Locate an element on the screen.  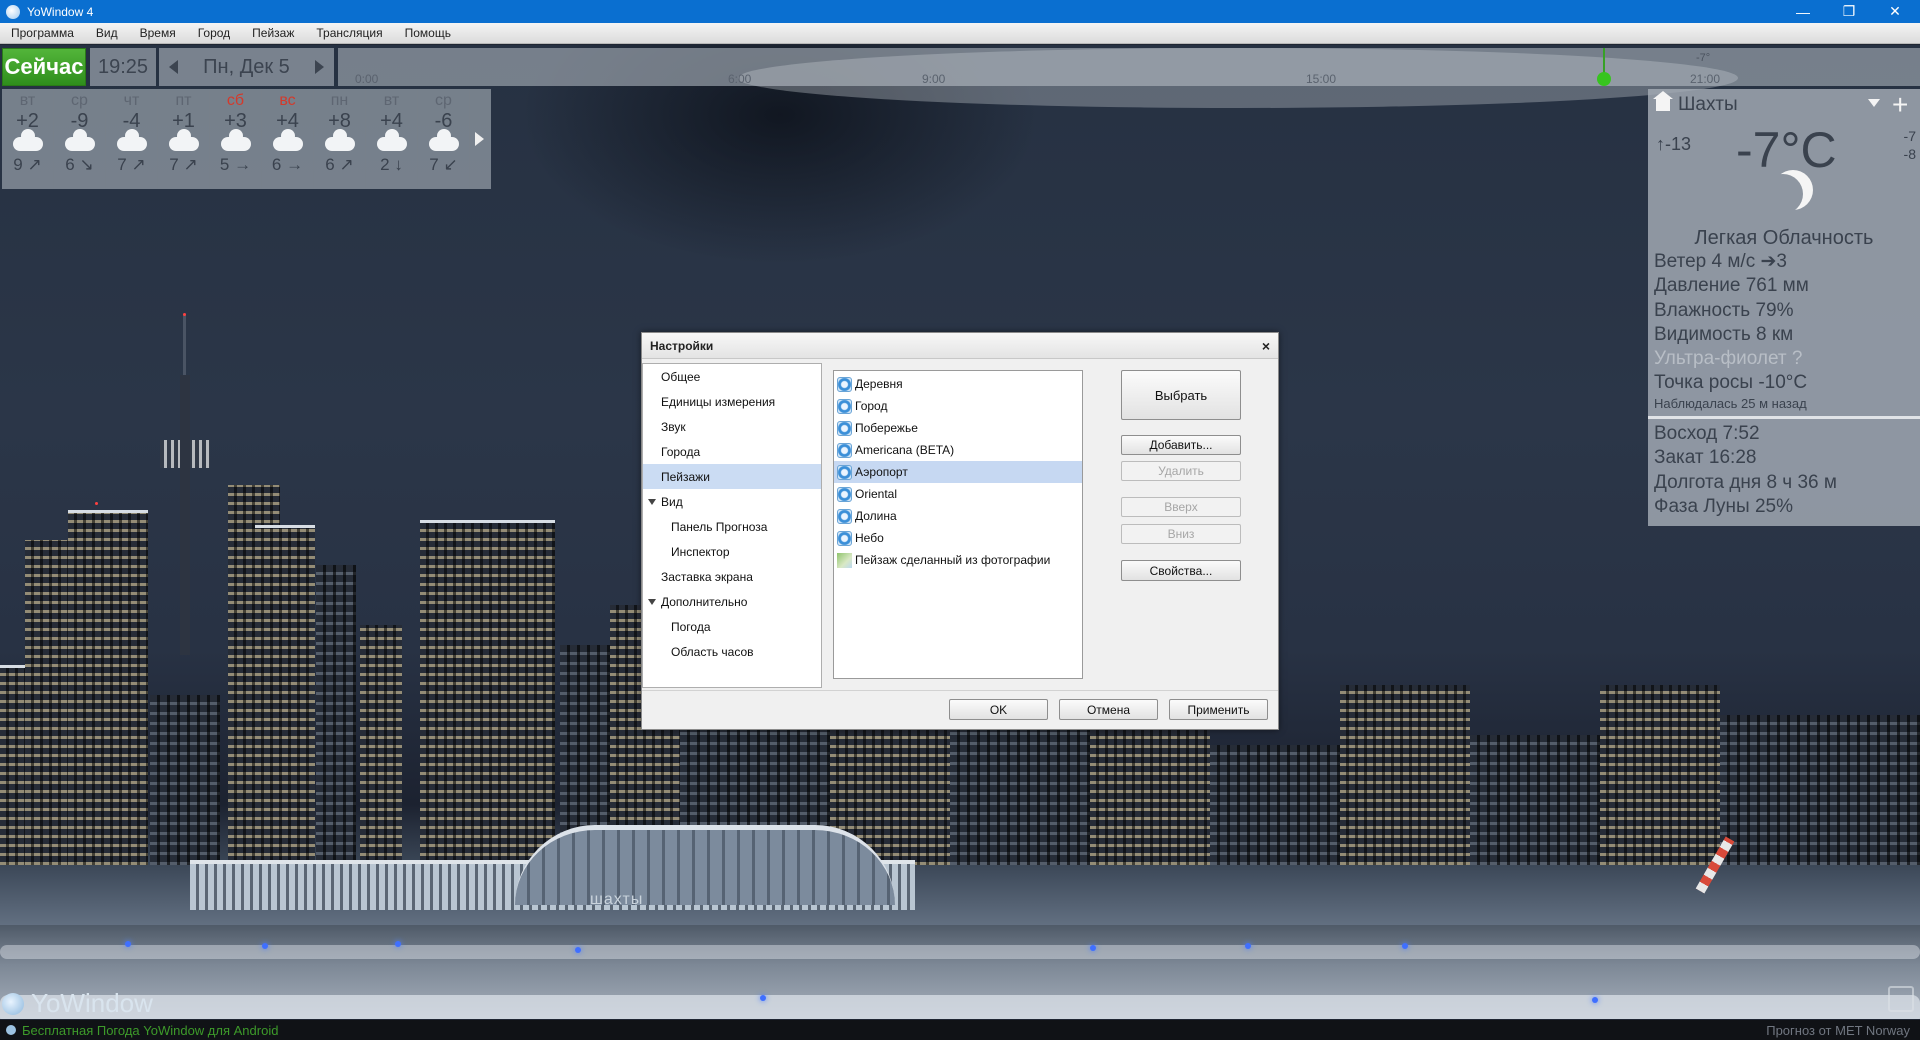
forecast-day: ср -9 6 ↘ is located at coordinates (80, 139).